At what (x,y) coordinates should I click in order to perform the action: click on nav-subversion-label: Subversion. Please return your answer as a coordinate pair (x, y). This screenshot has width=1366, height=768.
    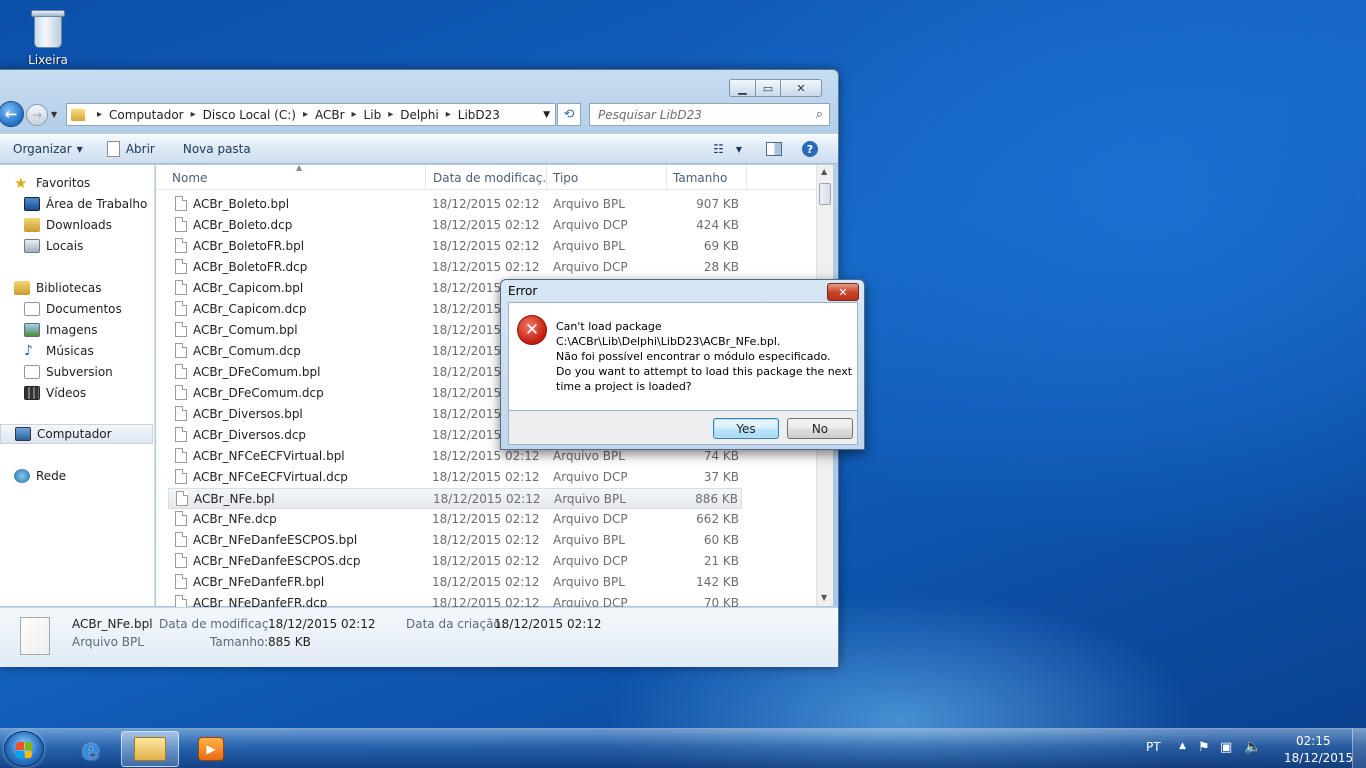
    Looking at the image, I should click on (79, 372).